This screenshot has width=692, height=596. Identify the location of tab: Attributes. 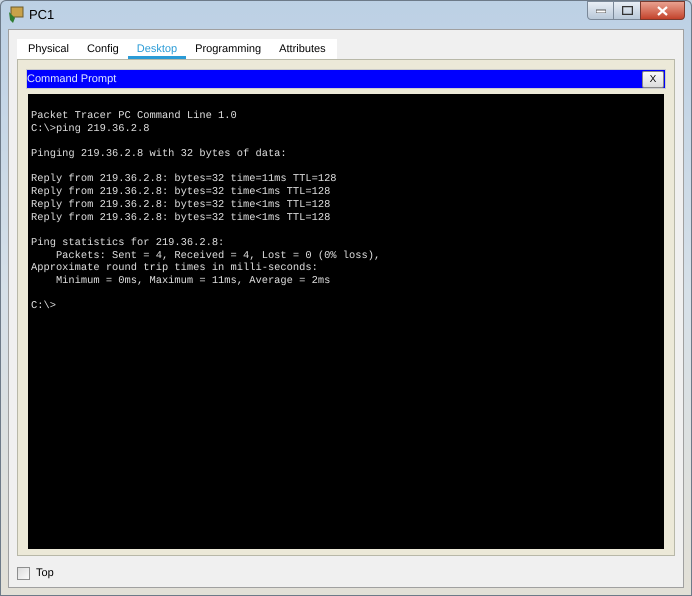
(302, 49).